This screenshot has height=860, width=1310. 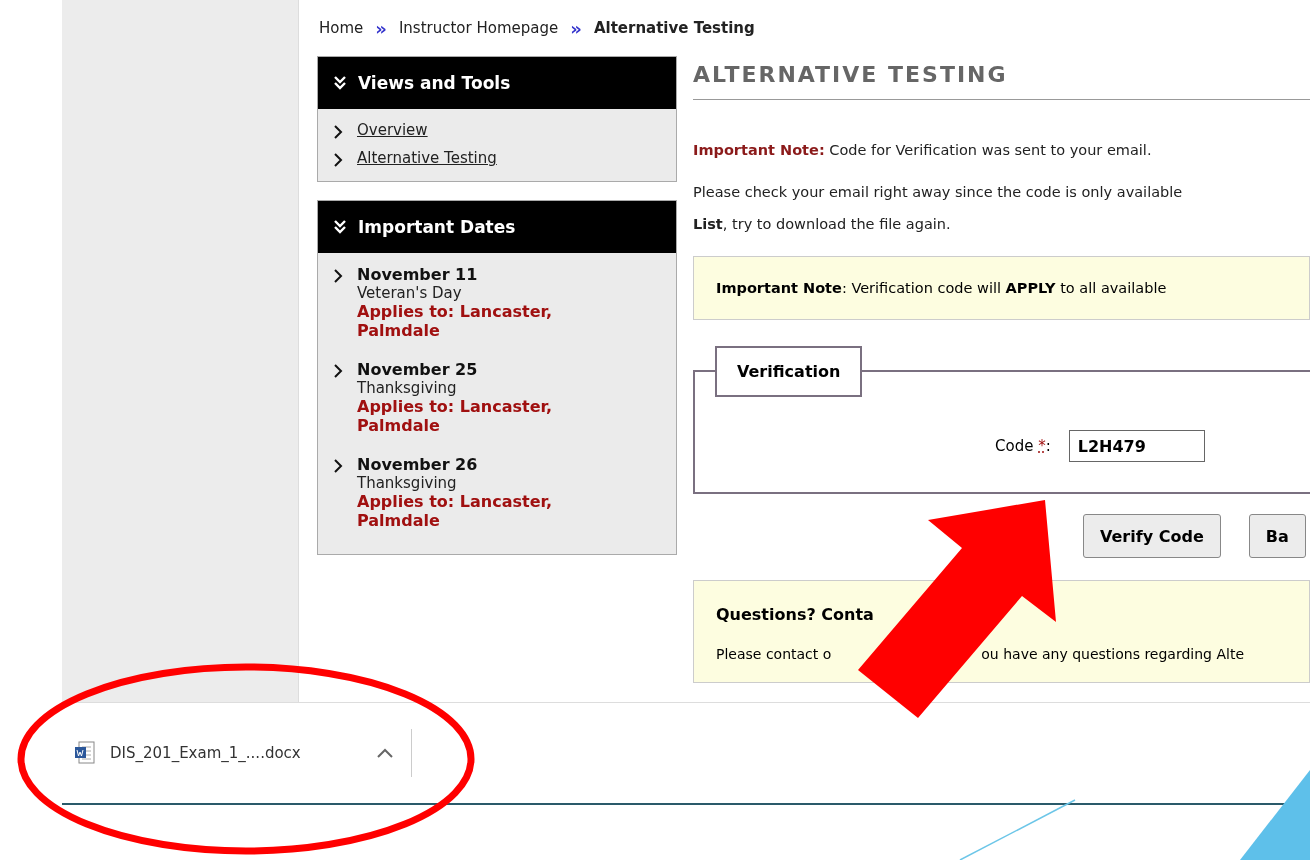 What do you see at coordinates (923, 150) in the screenshot?
I see `verification-note: Important Note: Code for Verification was sent to your email.` at bounding box center [923, 150].